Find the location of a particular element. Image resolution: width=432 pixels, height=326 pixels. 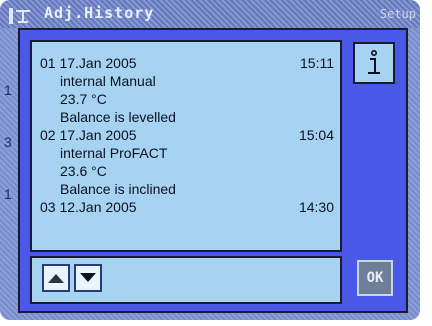

list-item: 03 12.Jan 2005 14:30 is located at coordinates (187, 207).